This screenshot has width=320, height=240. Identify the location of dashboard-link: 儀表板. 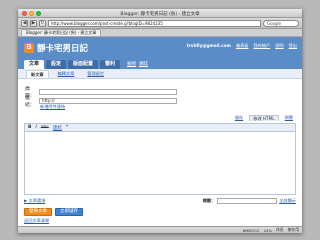
(242, 46).